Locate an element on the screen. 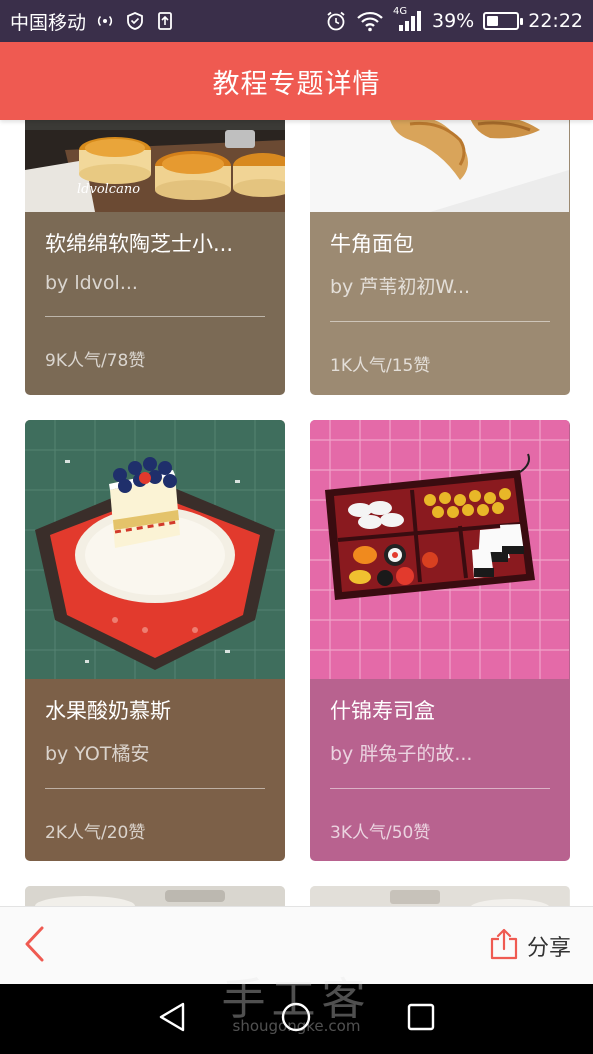 Image resolution: width=593 pixels, height=1054 pixels. circle-home-icon is located at coordinates (296, 1019).